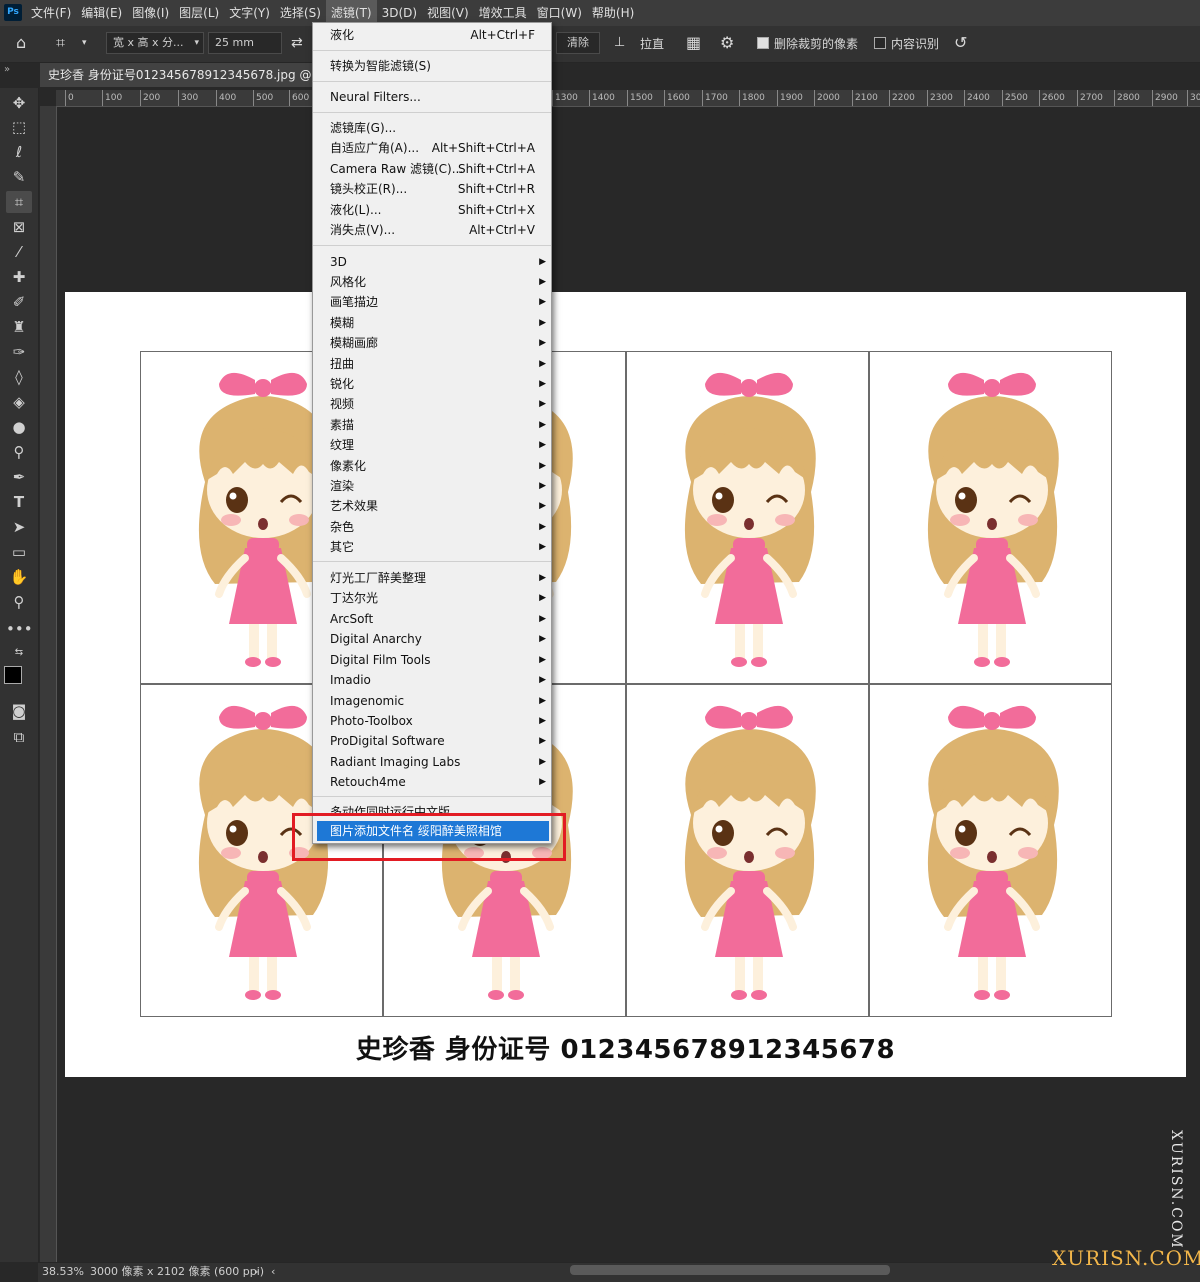  What do you see at coordinates (619, 43) in the screenshot?
I see `straighten-icon: ⊥` at bounding box center [619, 43].